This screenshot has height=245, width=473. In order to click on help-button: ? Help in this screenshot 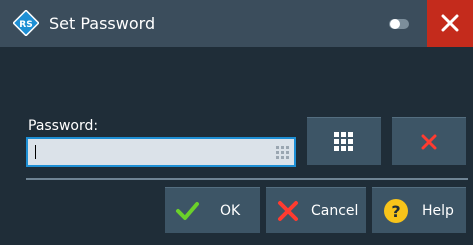, I will do `click(419, 210)`.